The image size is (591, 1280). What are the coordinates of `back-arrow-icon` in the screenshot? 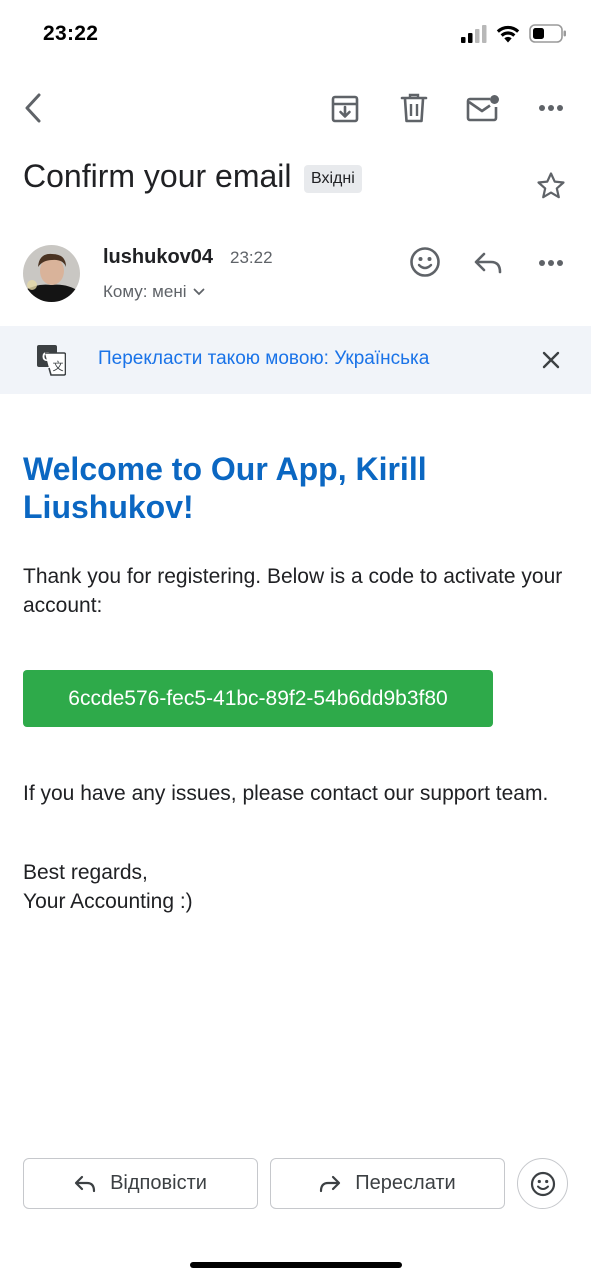 It's located at (33, 108).